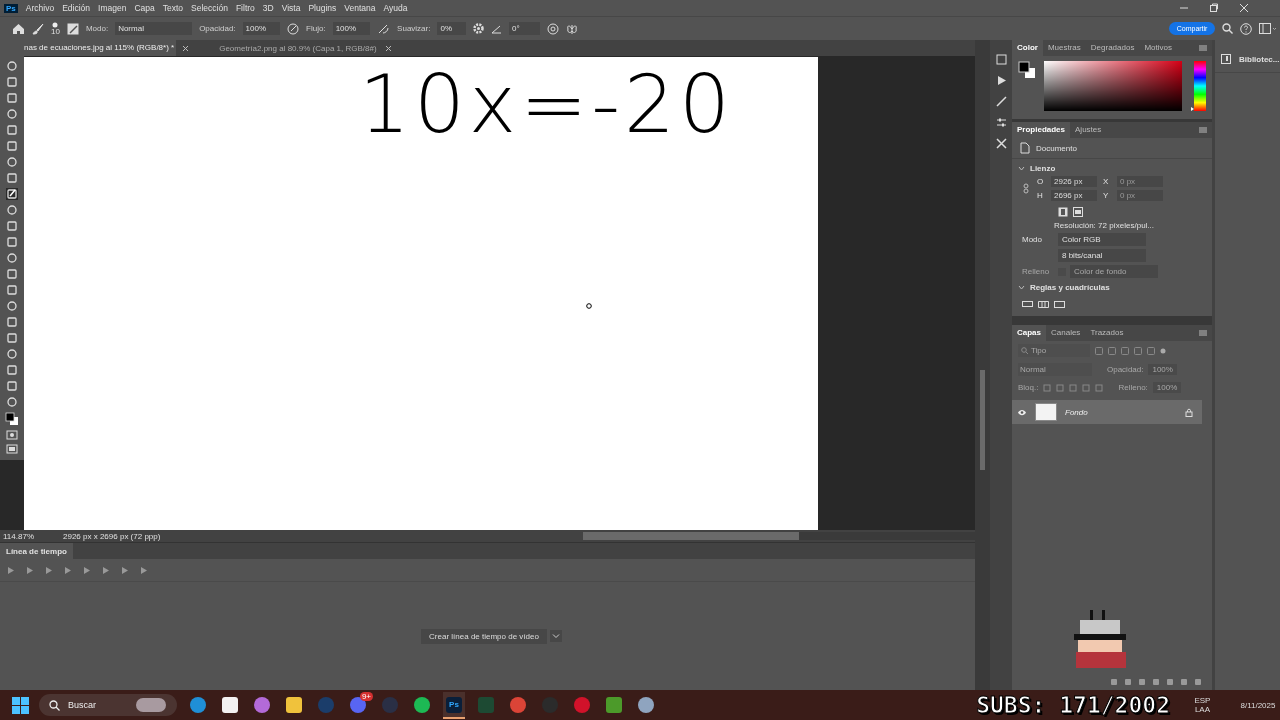  I want to click on smoothing-field: 0%, so click(452, 28).